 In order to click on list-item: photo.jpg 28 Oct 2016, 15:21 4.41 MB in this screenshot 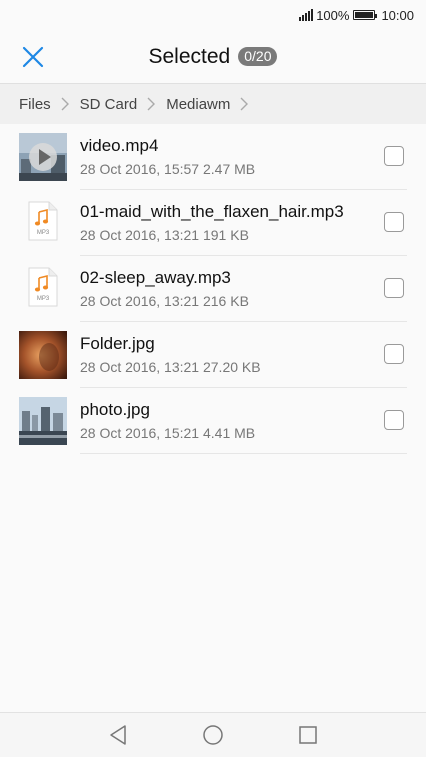, I will do `click(213, 421)`.